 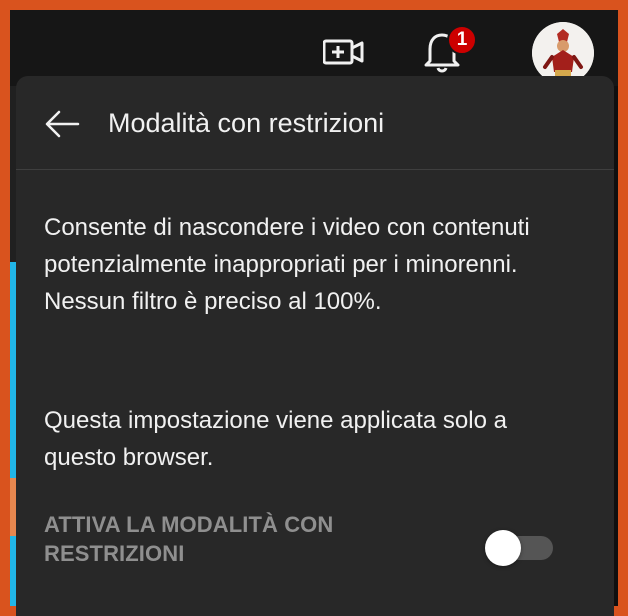 I want to click on restricted-mode-toggle, so click(x=520, y=548).